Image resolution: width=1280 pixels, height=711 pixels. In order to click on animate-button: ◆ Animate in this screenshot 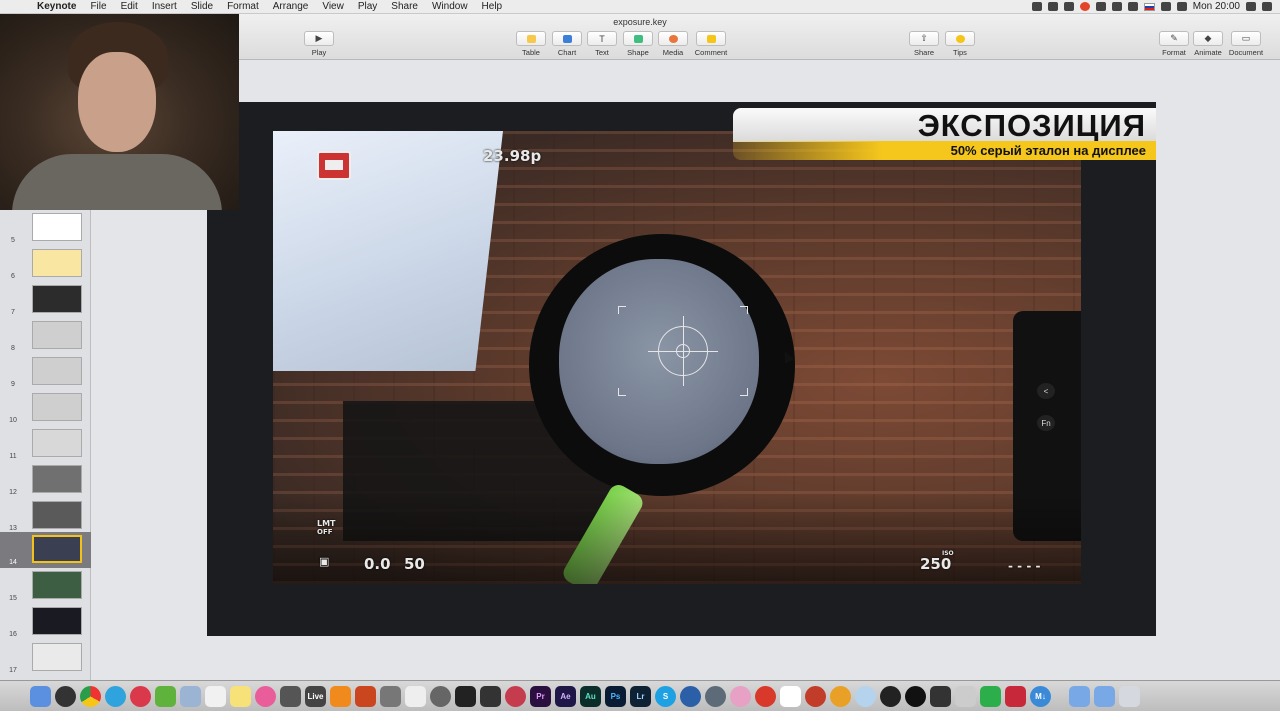, I will do `click(1208, 44)`.